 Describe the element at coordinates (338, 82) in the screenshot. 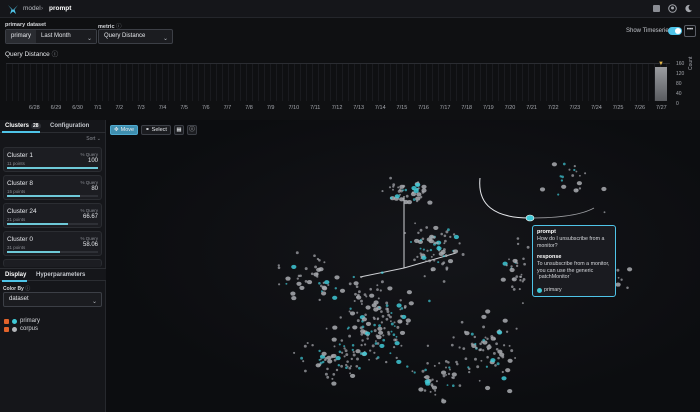

I see `timeseries-plot` at that location.